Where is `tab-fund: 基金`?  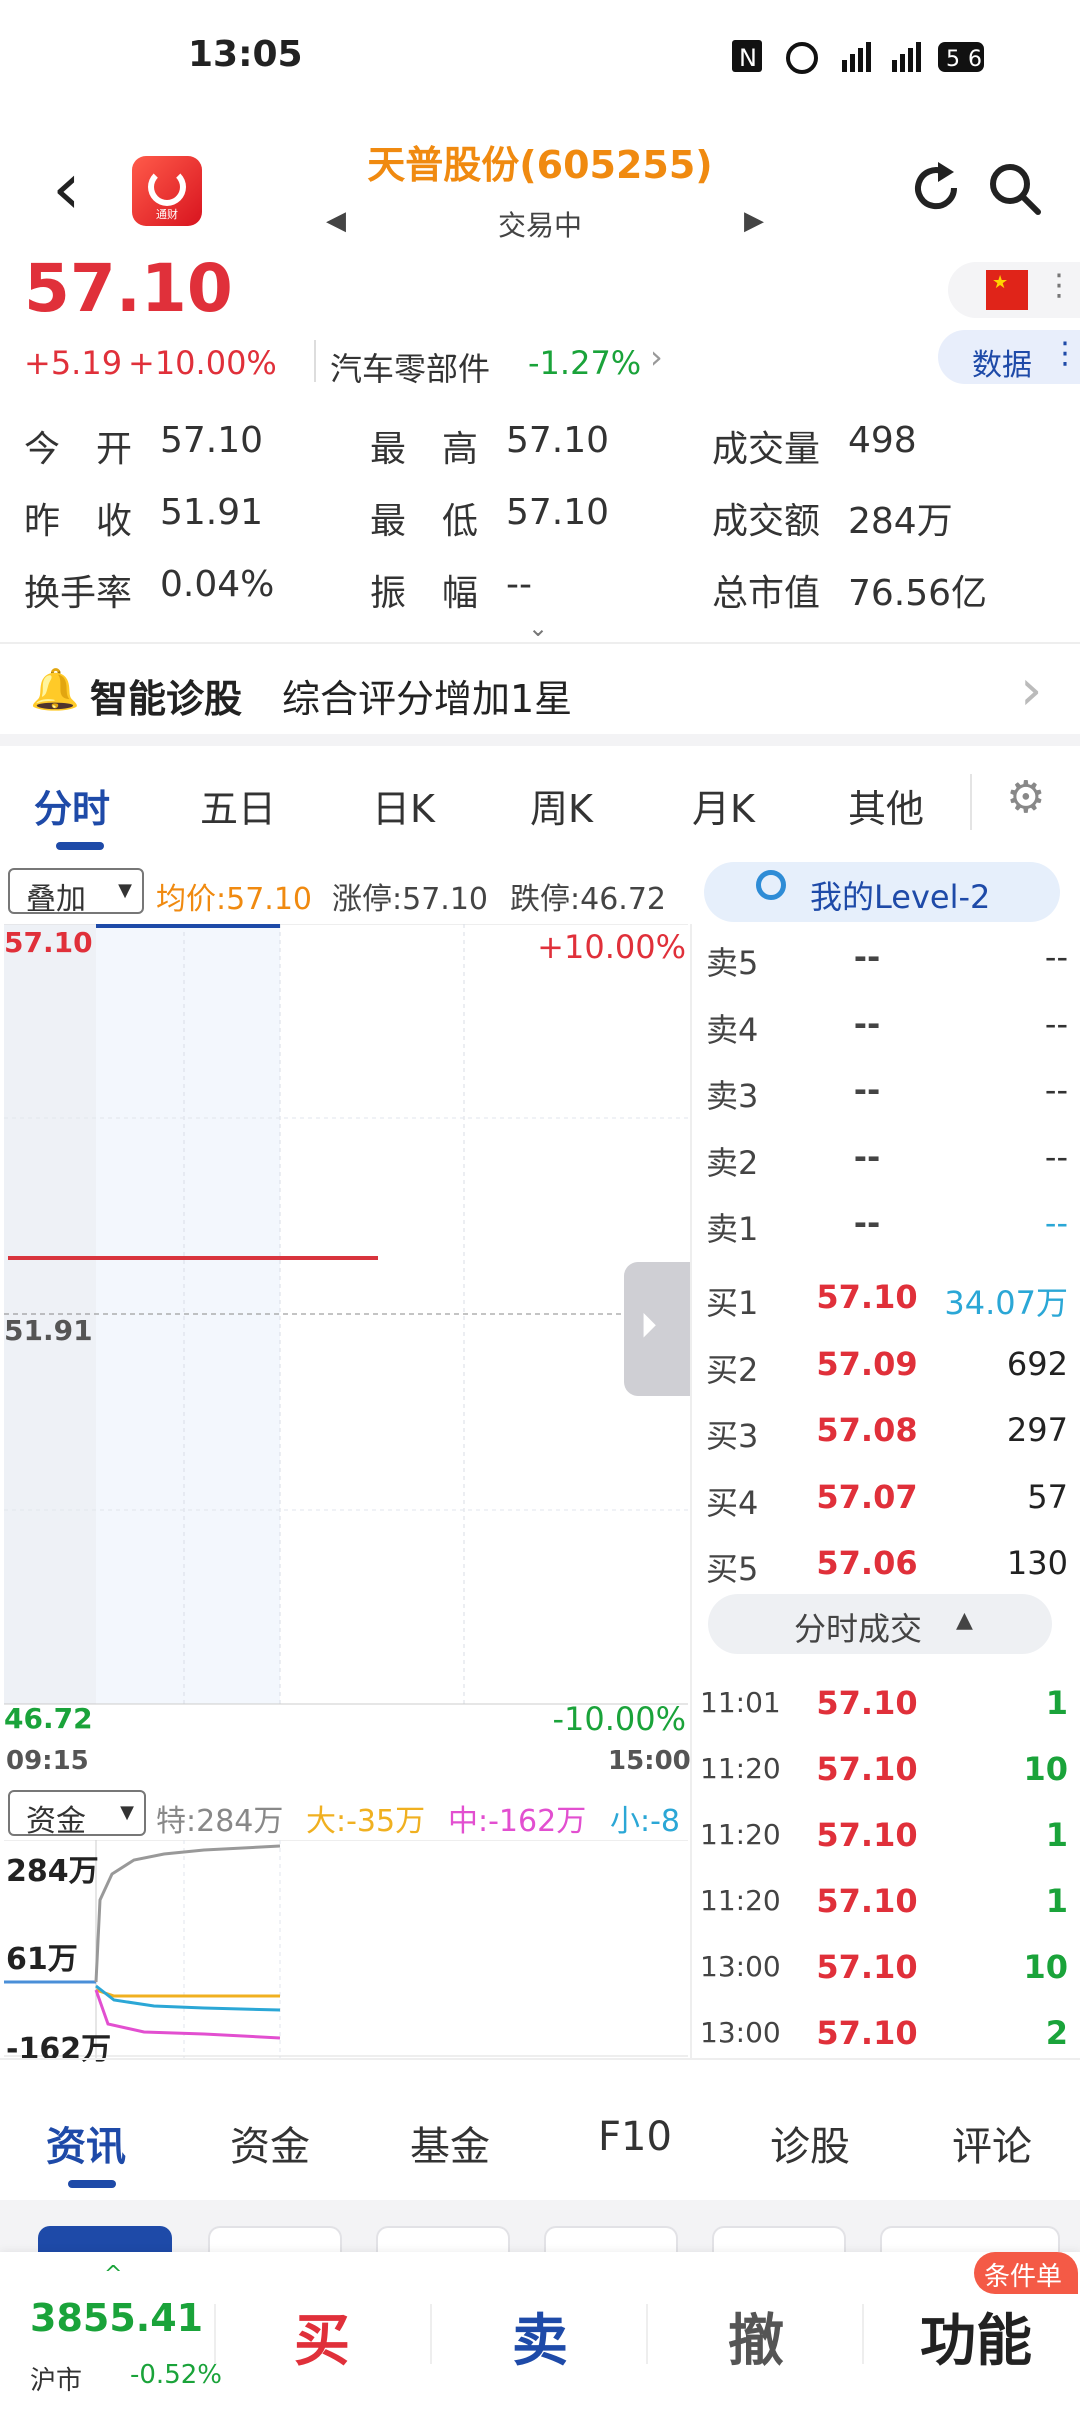
tab-fund: 基金 is located at coordinates (450, 2143).